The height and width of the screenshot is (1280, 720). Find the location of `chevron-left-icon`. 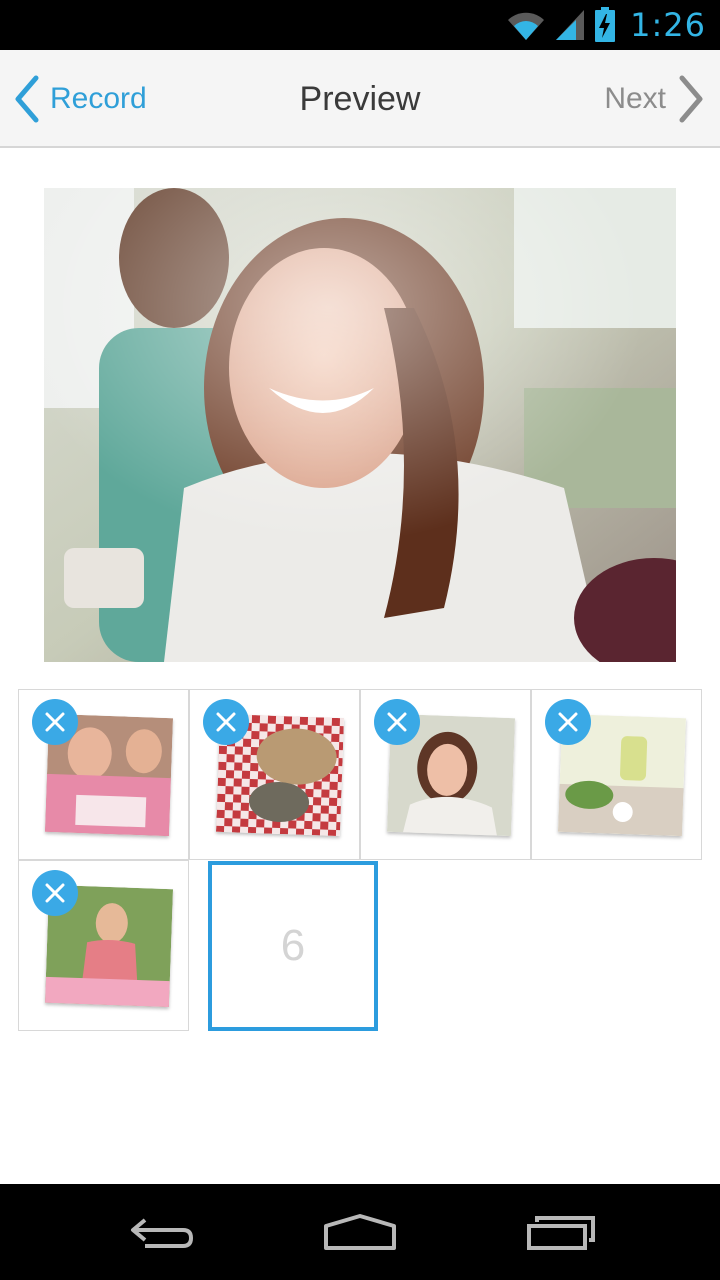

chevron-left-icon is located at coordinates (27, 99).